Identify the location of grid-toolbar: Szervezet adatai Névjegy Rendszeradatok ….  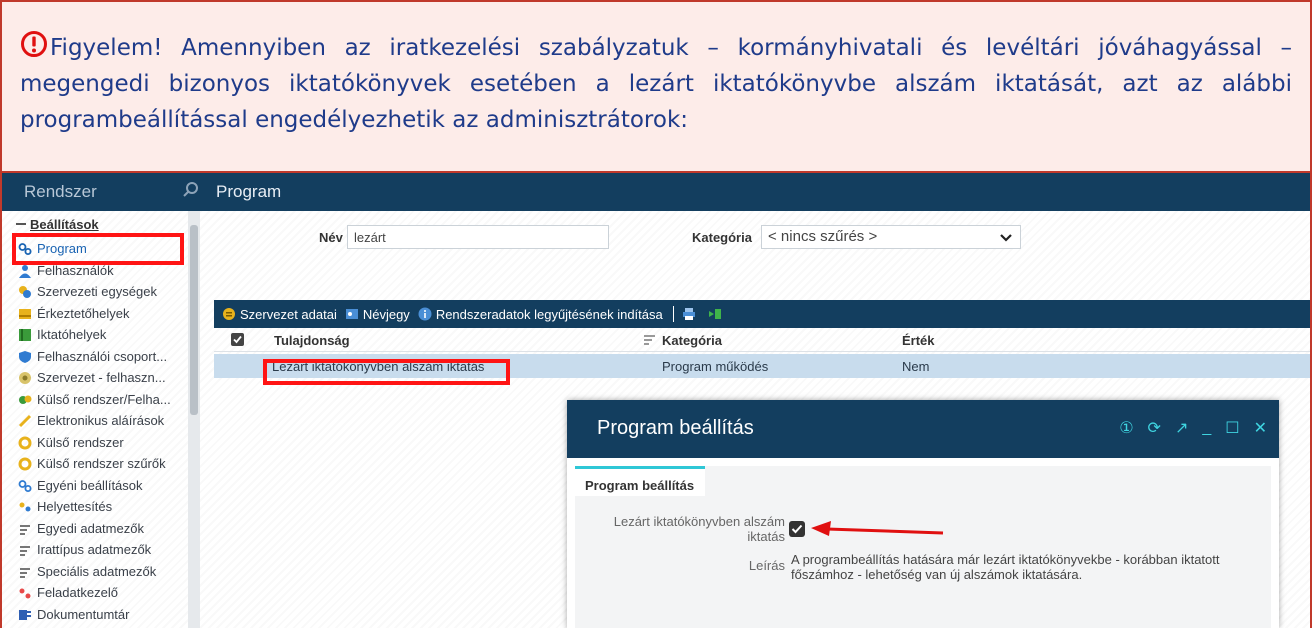
(762, 314).